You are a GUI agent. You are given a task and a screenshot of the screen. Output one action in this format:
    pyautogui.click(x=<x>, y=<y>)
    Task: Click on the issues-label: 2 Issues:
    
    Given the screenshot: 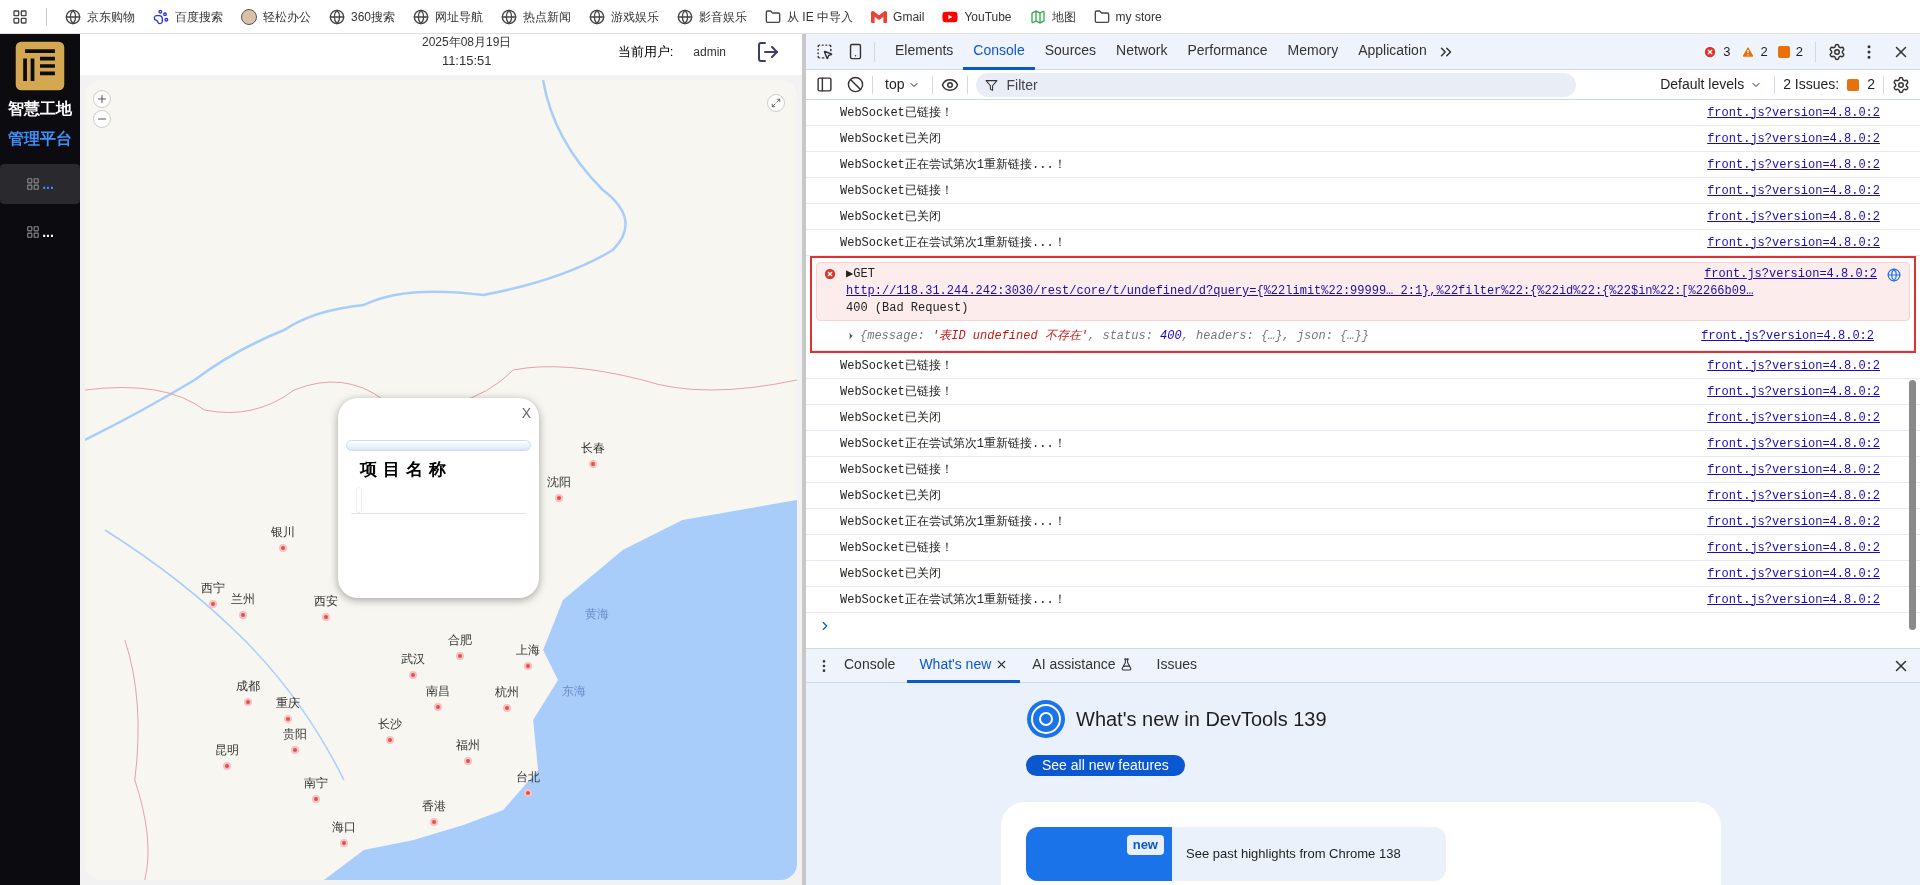 What is the action you would take?
    pyautogui.click(x=1811, y=84)
    